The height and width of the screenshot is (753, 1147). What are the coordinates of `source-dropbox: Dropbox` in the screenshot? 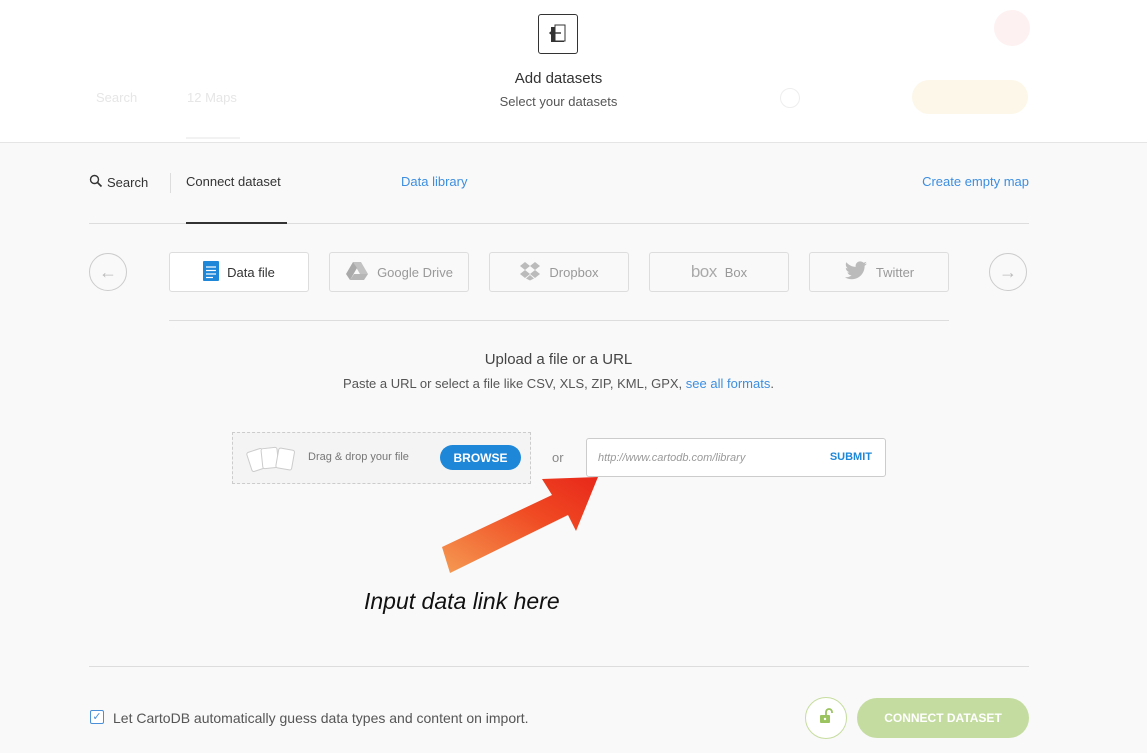 It's located at (559, 272).